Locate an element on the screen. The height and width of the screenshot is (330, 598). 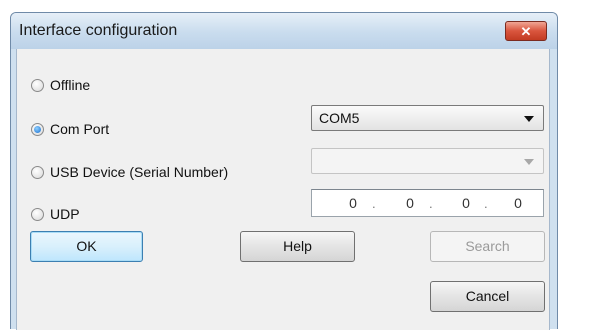
usb-device-select is located at coordinates (427, 161).